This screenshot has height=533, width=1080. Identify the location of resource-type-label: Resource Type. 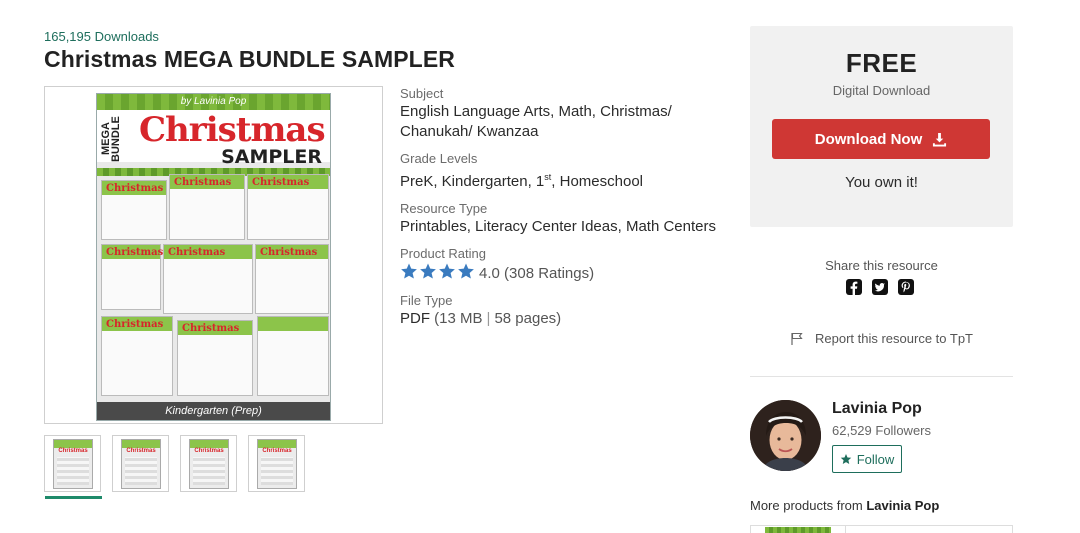
(444, 208).